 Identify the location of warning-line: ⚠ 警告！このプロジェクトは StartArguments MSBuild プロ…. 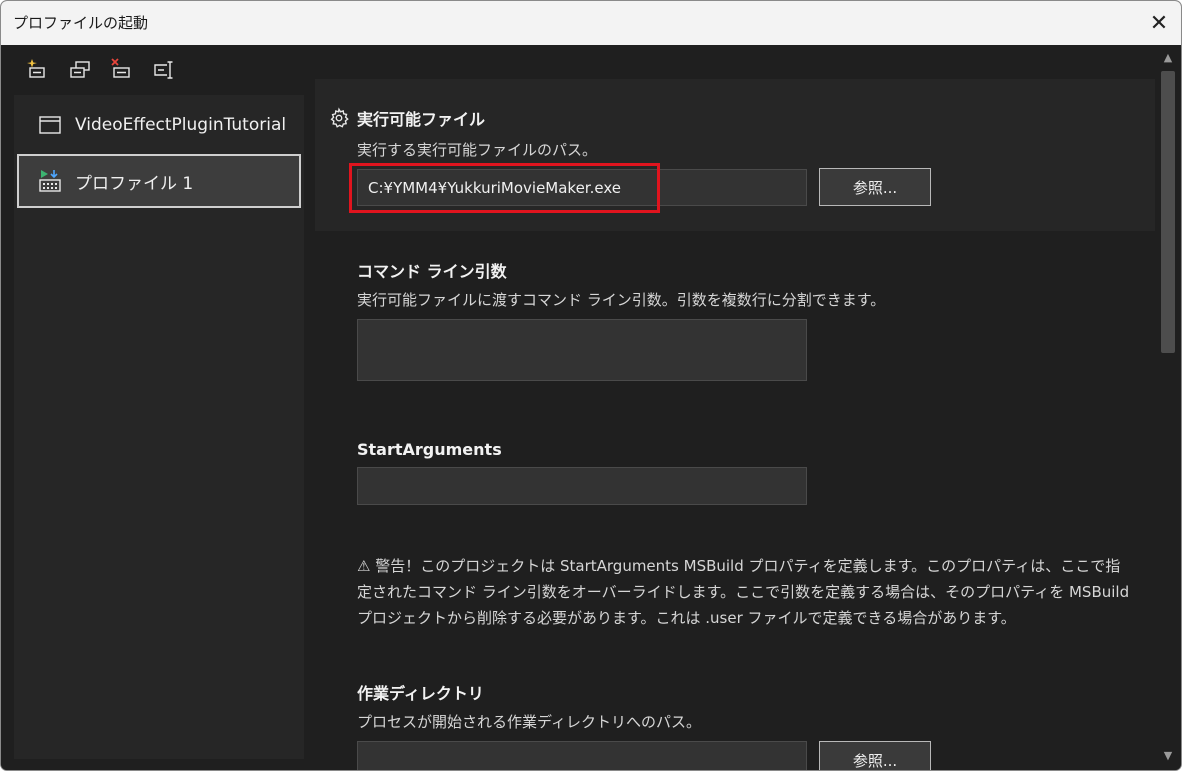
(739, 566).